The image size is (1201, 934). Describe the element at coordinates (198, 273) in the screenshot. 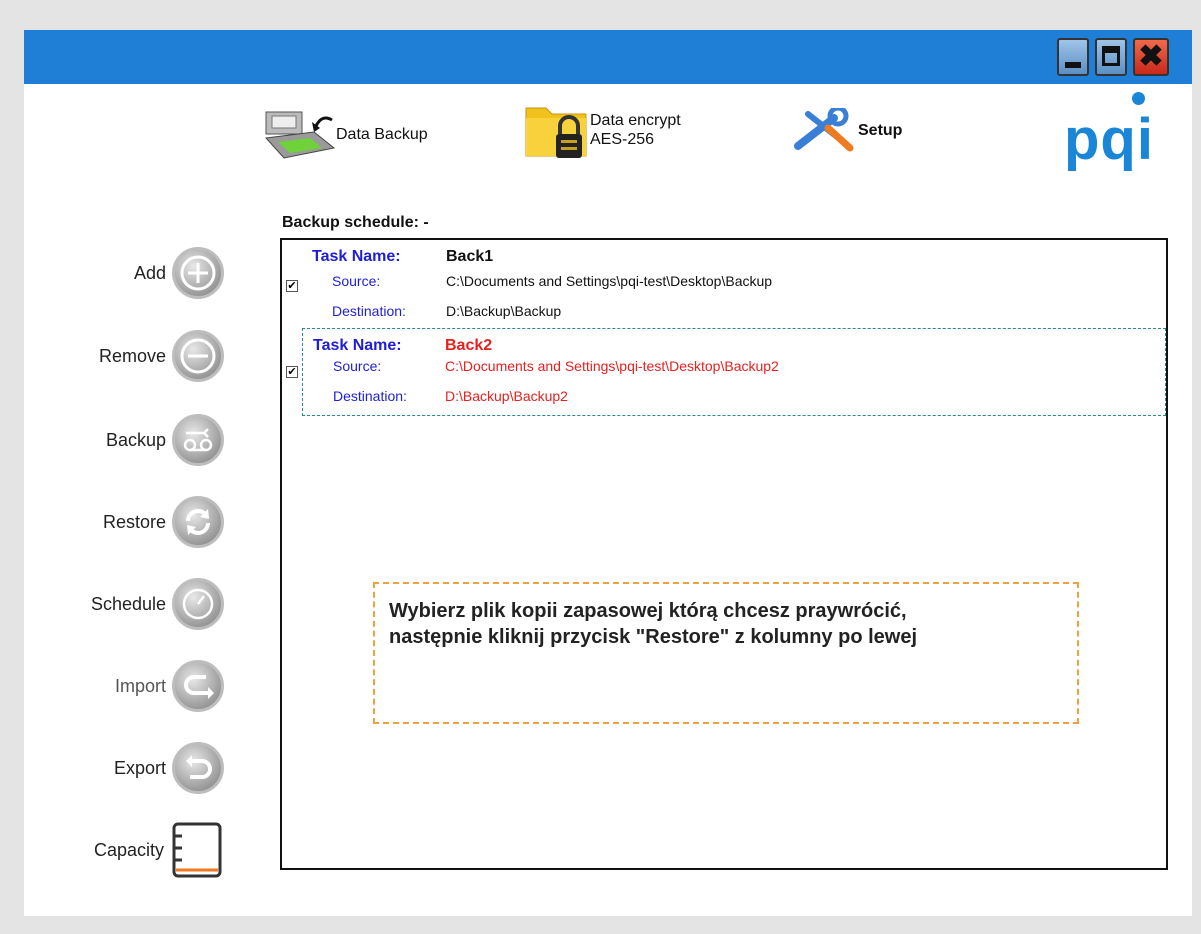

I see `plus-circle-icon` at that location.